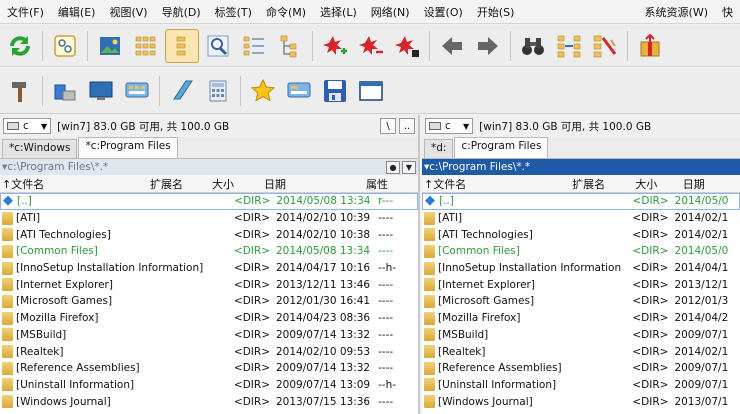  What do you see at coordinates (371, 46) in the screenshot?
I see `select-remove-icon` at bounding box center [371, 46].